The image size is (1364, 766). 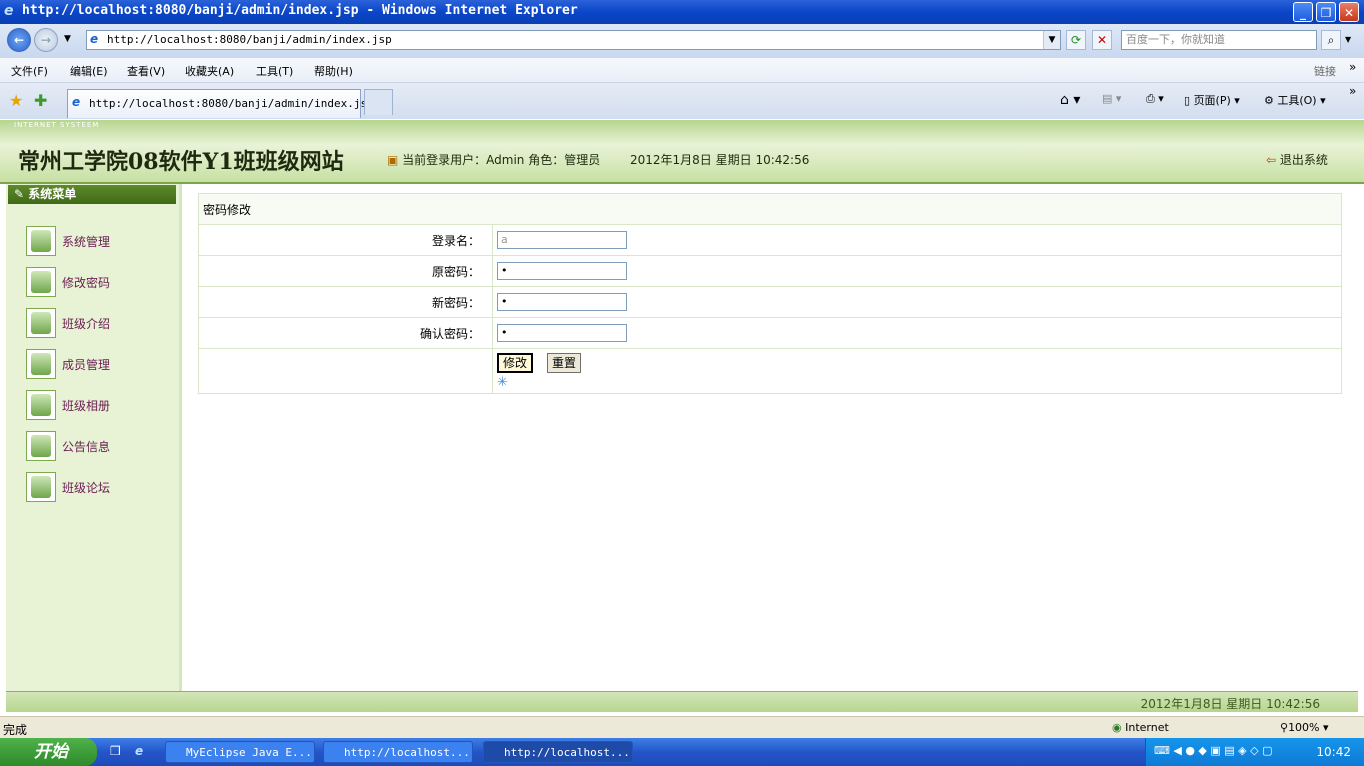 I want to click on security-zone: ◉ Internet, so click(x=1140, y=727).